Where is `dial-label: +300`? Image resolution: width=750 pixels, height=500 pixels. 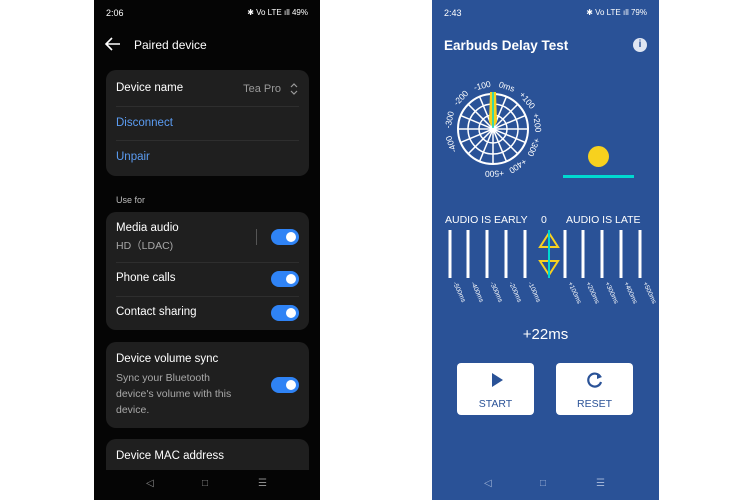
dial-label: +300 is located at coordinates (533, 147).